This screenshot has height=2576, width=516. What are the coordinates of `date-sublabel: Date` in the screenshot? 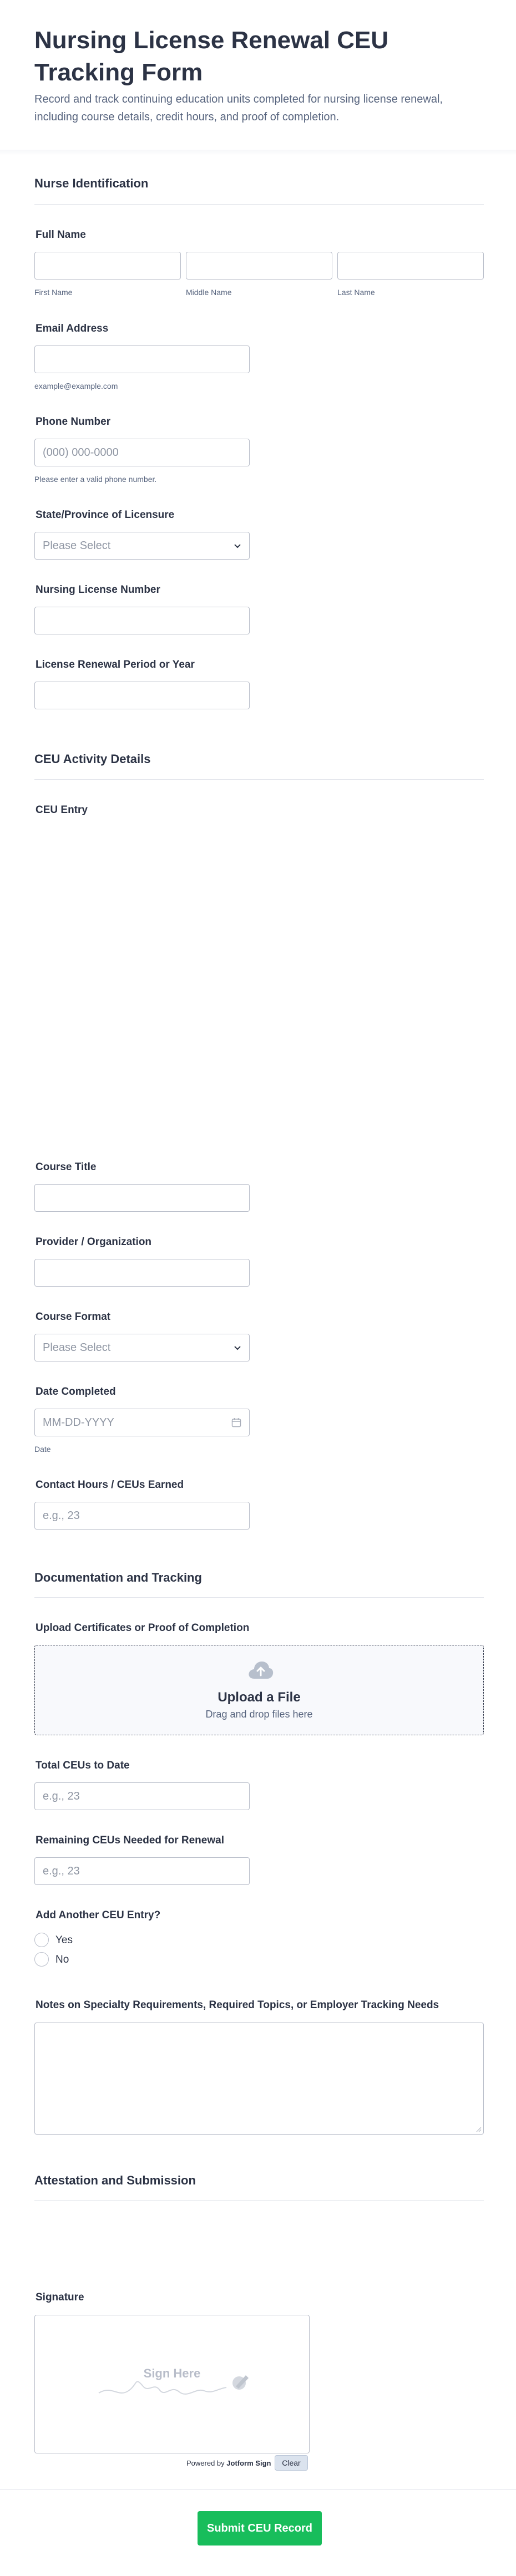 It's located at (42, 1449).